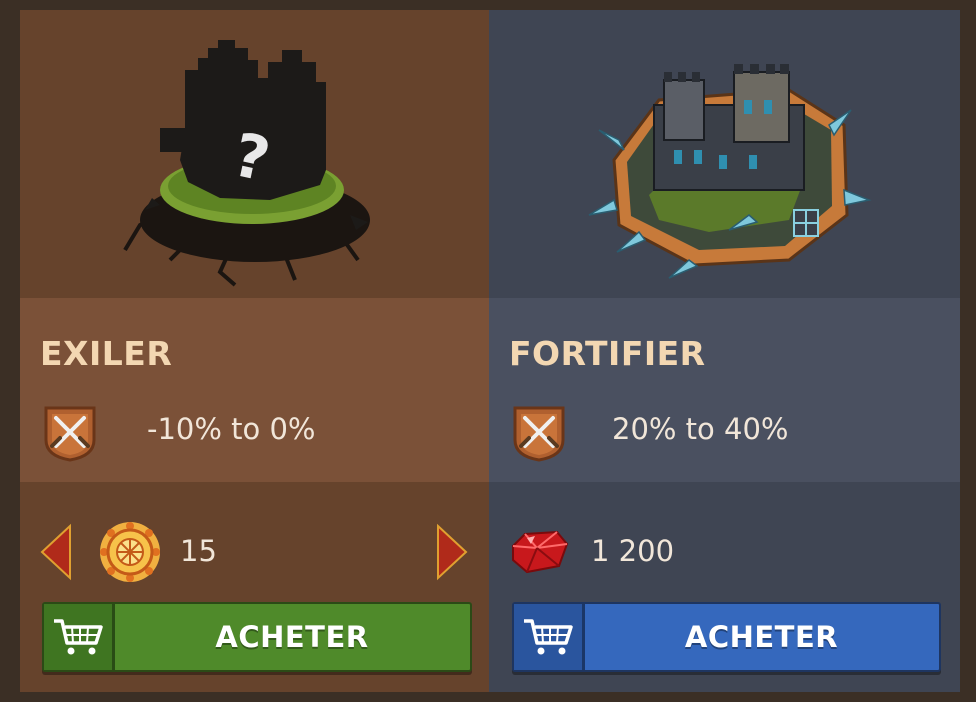 Image resolution: width=976 pixels, height=702 pixels. I want to click on stat-value: -10% to 0%, so click(231, 429).